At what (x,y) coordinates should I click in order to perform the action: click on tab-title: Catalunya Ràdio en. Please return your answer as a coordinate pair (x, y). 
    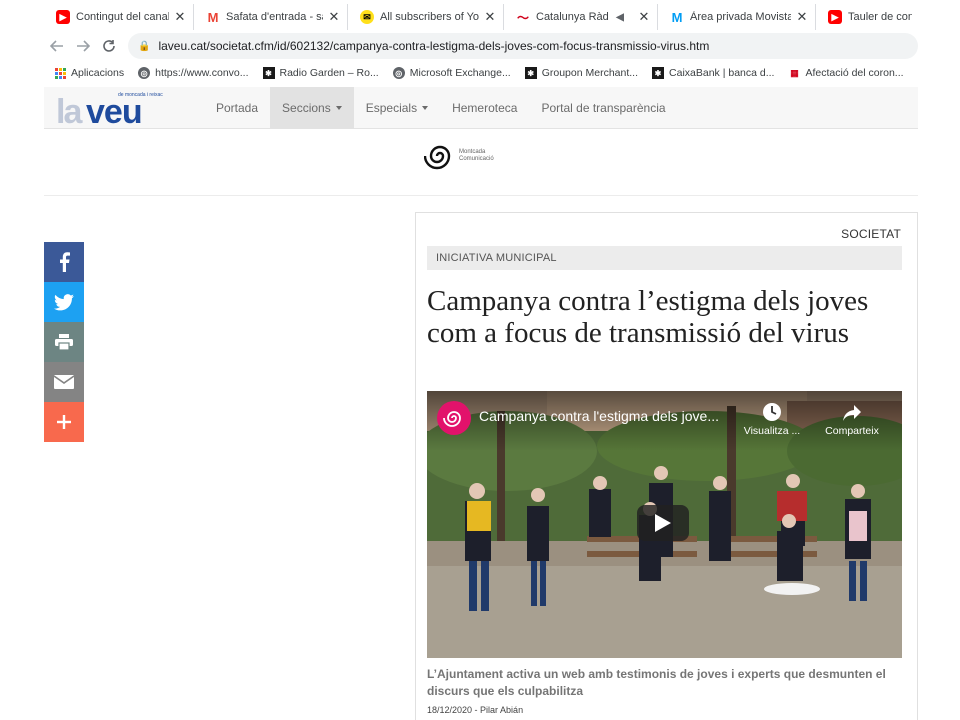
    Looking at the image, I should click on (572, 17).